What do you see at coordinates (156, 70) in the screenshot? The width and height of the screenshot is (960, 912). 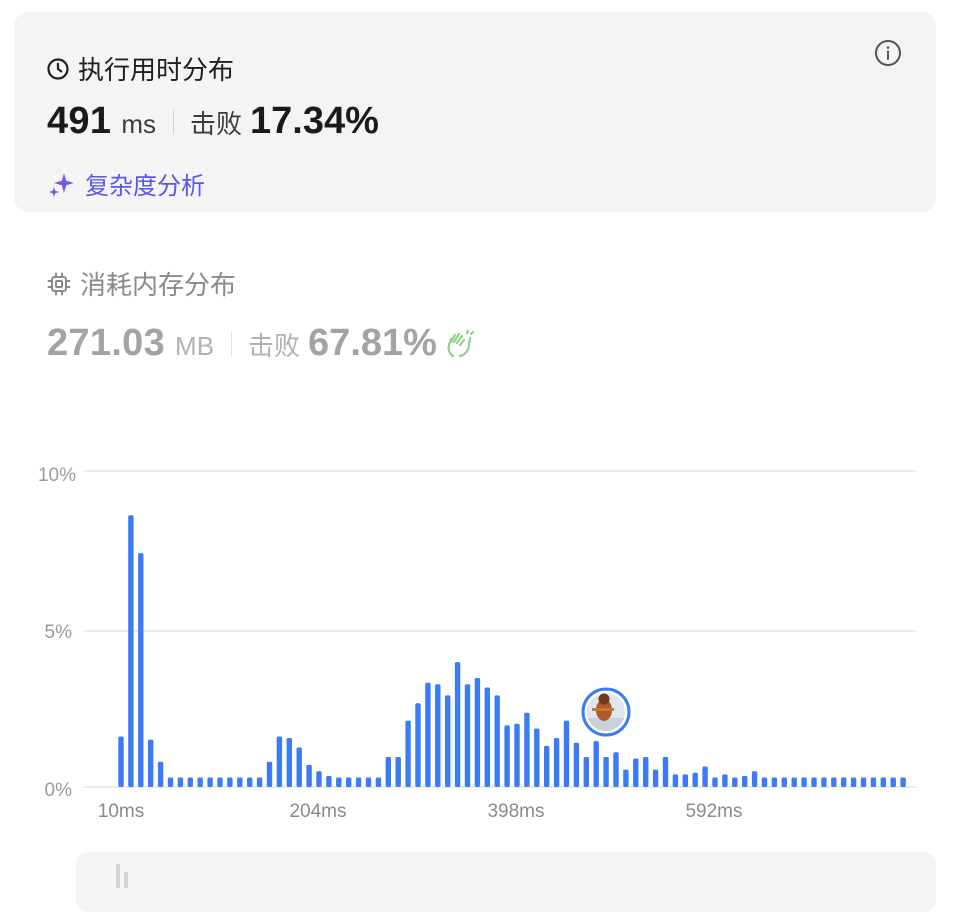 I see `runtime-title: 执行用时分布` at bounding box center [156, 70].